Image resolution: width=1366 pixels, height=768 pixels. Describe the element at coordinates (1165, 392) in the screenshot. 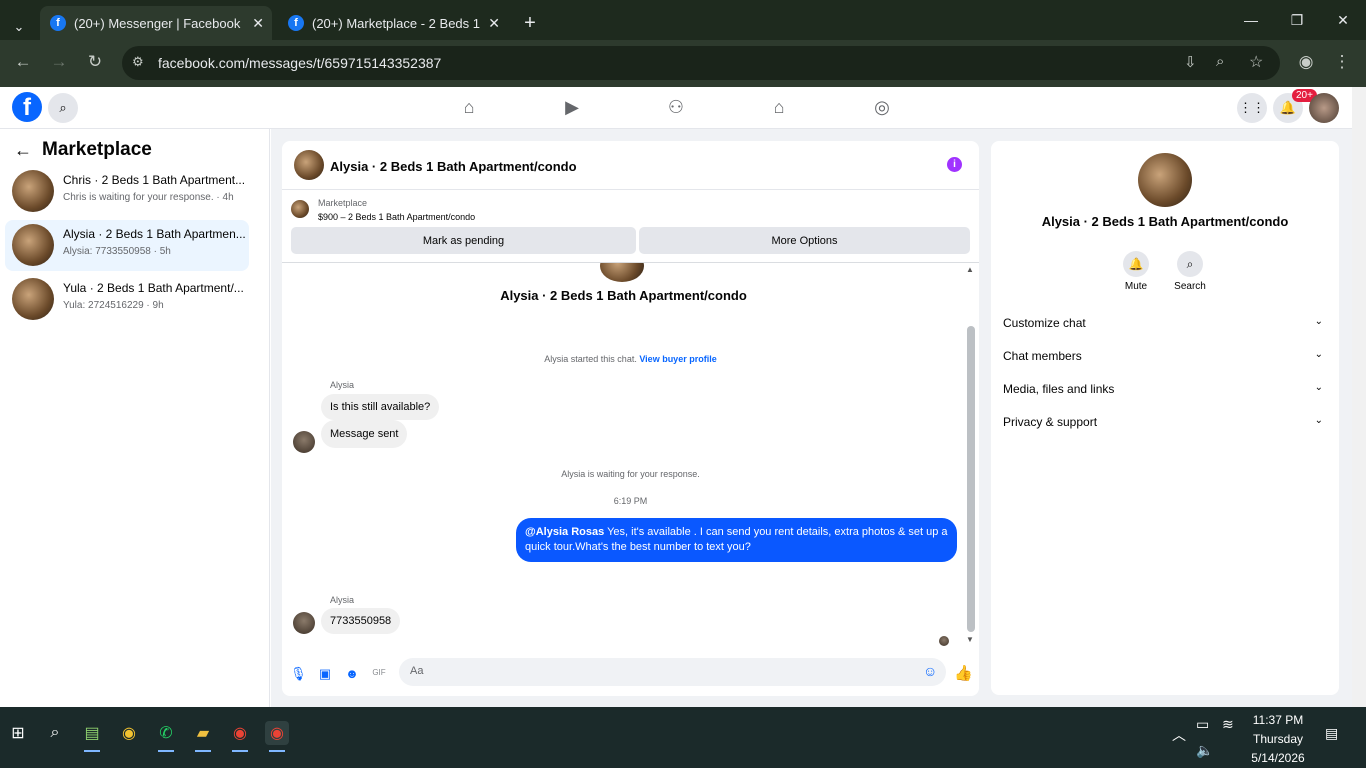

I see `media-files-links-section: Media, files and links ⌄` at that location.